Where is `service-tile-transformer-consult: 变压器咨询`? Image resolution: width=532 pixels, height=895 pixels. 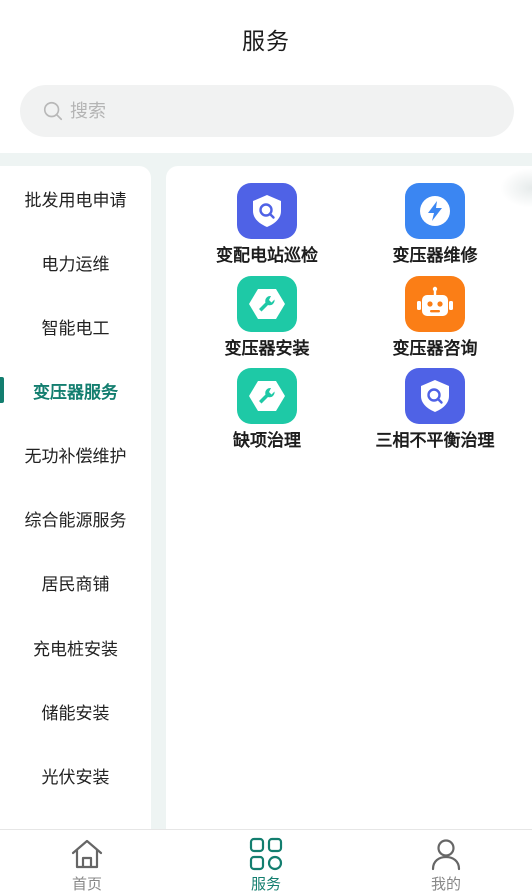 service-tile-transformer-consult: 变压器咨询 is located at coordinates (435, 321).